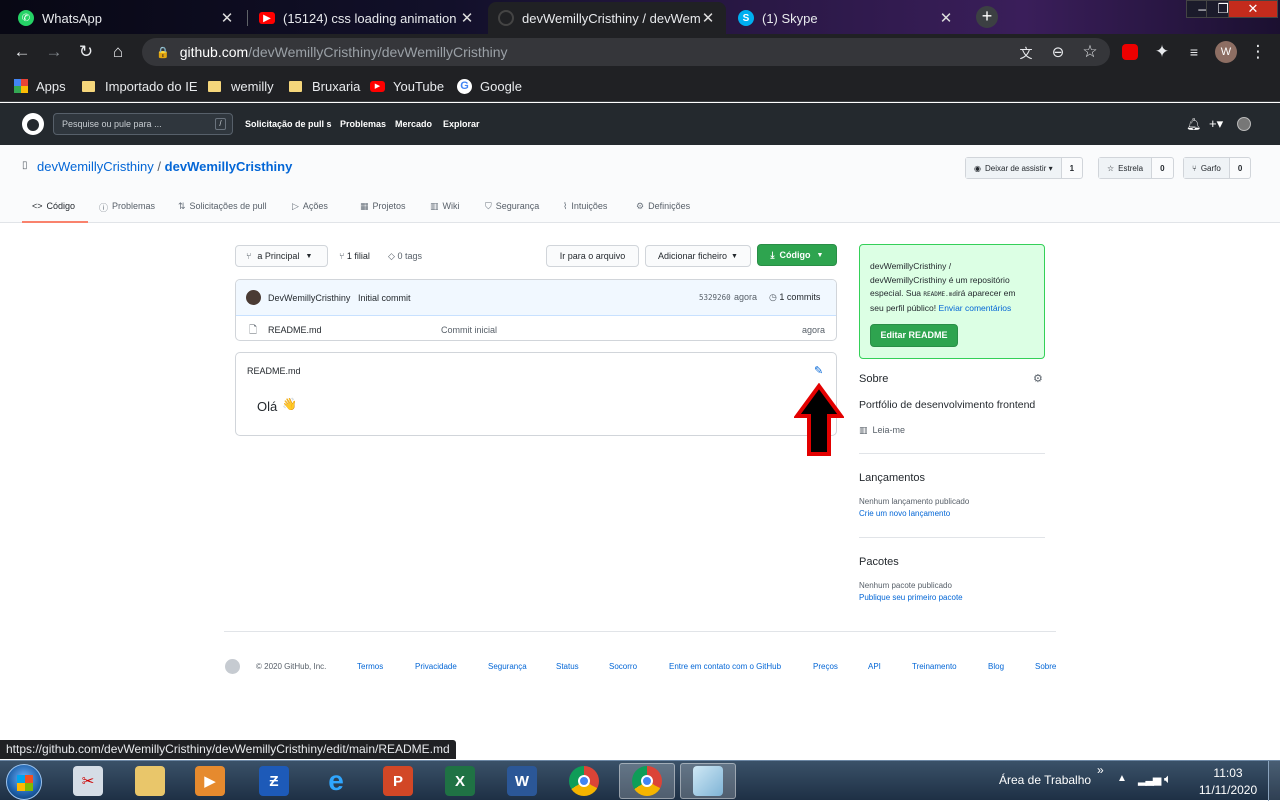 The width and height of the screenshot is (1280, 801). I want to click on commit-hash: 5329260, so click(715, 297).